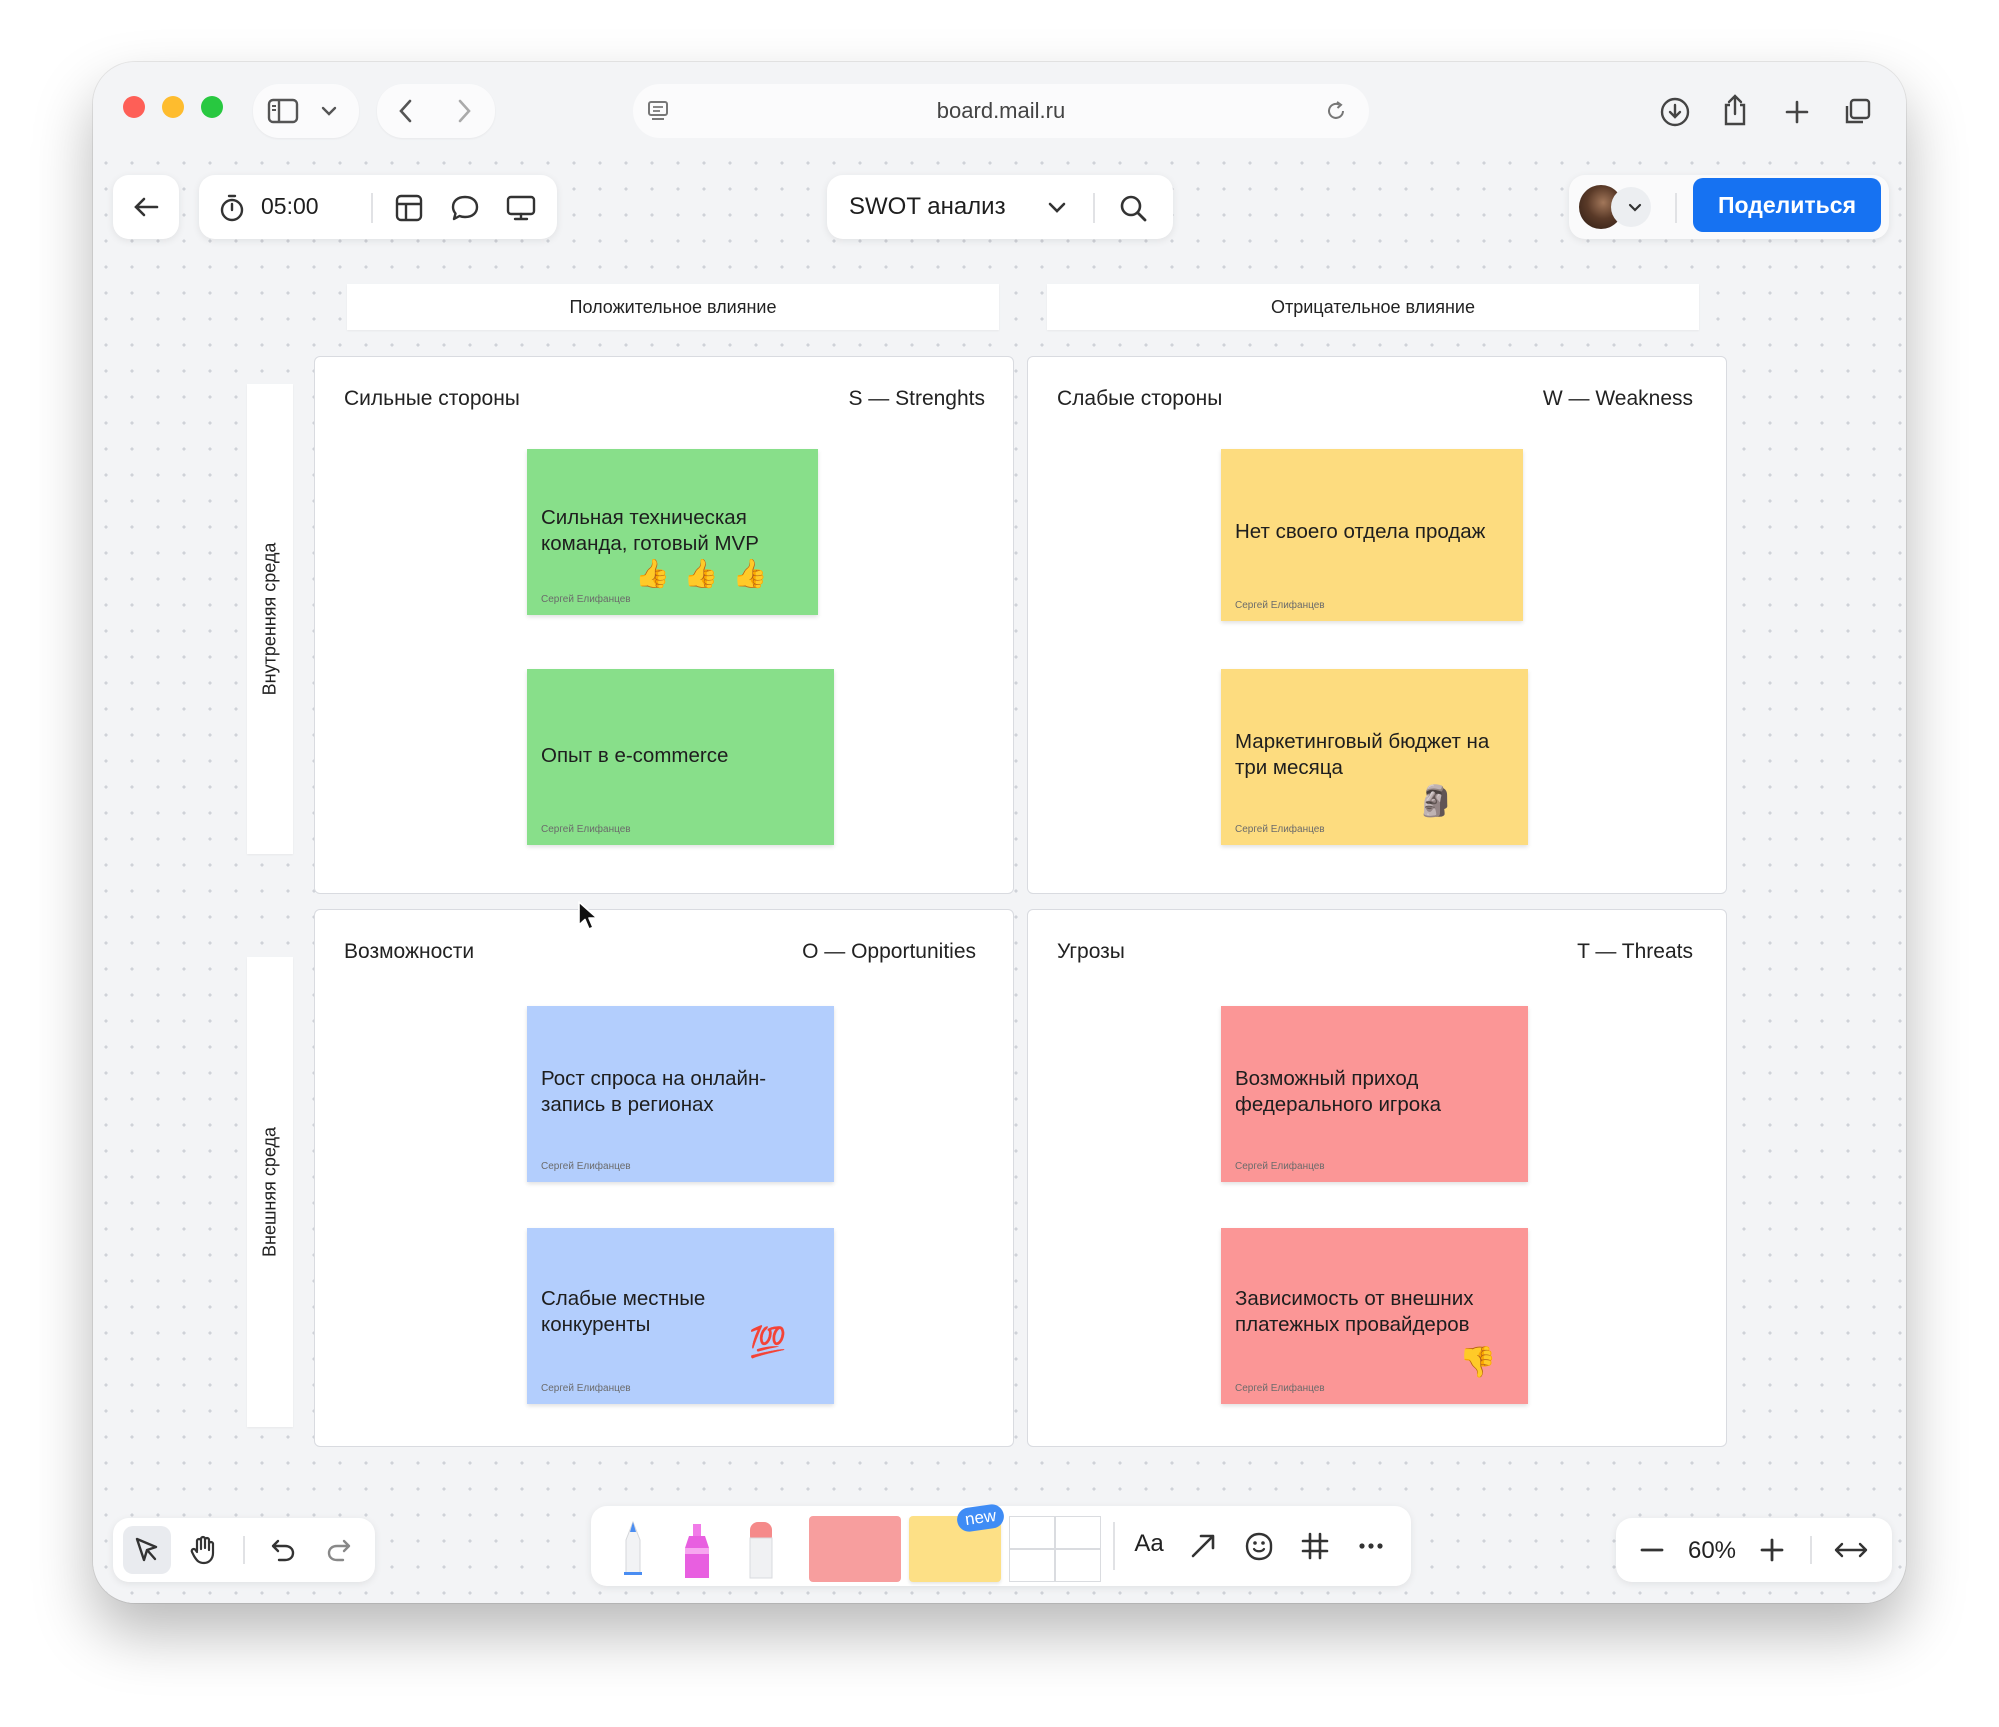 The width and height of the screenshot is (1999, 1727). I want to click on quadrant-title: Сильные стороны, so click(432, 398).